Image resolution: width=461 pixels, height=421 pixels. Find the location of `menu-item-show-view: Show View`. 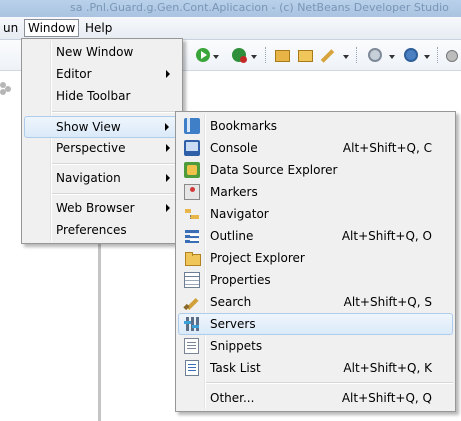

menu-item-show-view: Show View is located at coordinates (102, 127).